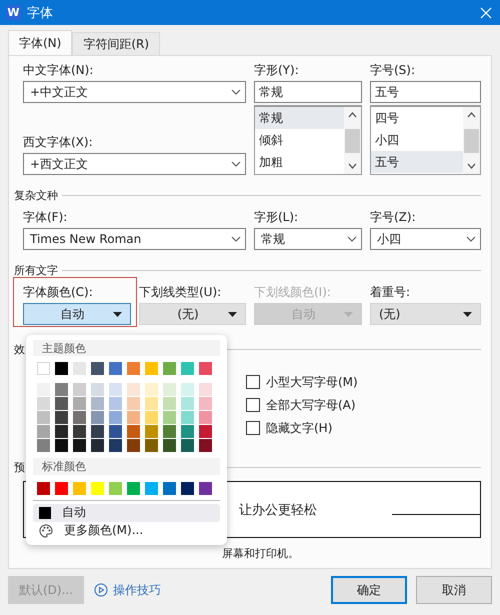  What do you see at coordinates (308, 92) in the screenshot?
I see `input-field: 常规` at bounding box center [308, 92].